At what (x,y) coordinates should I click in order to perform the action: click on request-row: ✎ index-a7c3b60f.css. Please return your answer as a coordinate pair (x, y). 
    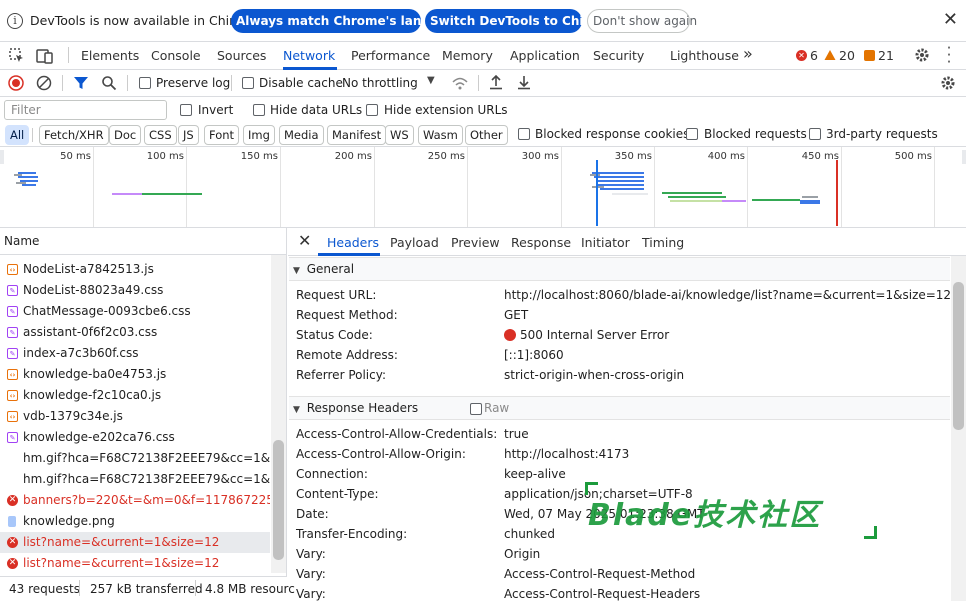
    Looking at the image, I should click on (135, 353).